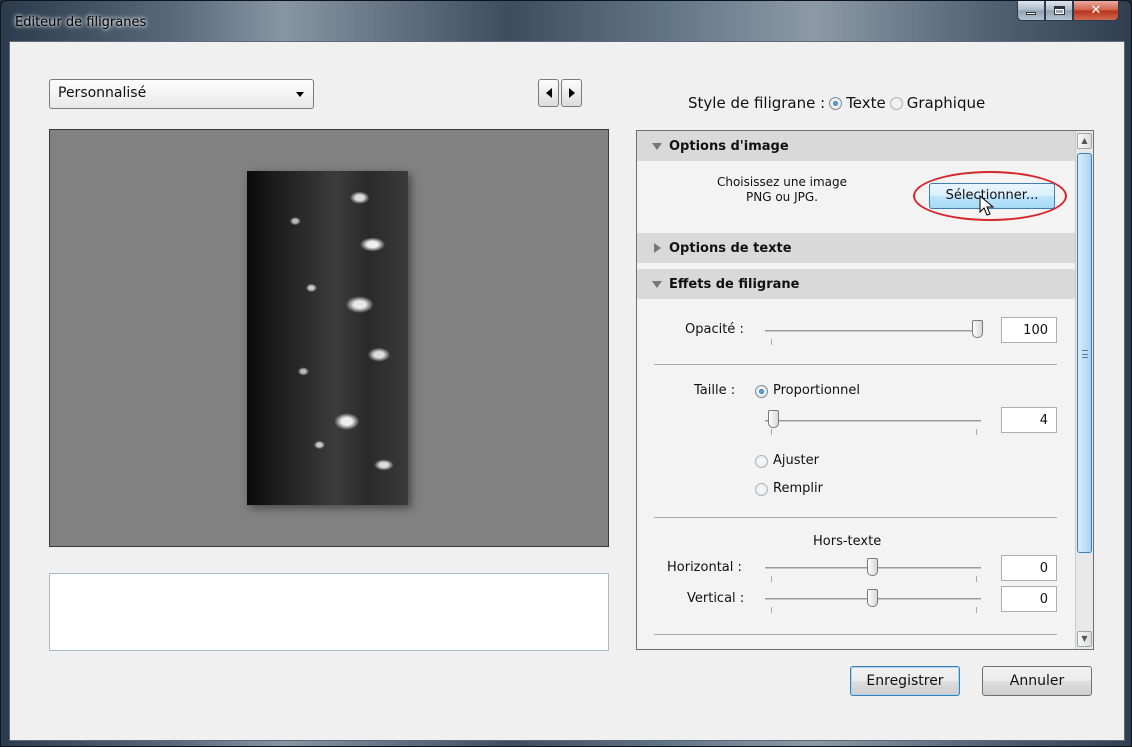 The height and width of the screenshot is (747, 1132). I want to click on watermark-style-selector: Style de filigrane : Texte Graphique, so click(836, 103).